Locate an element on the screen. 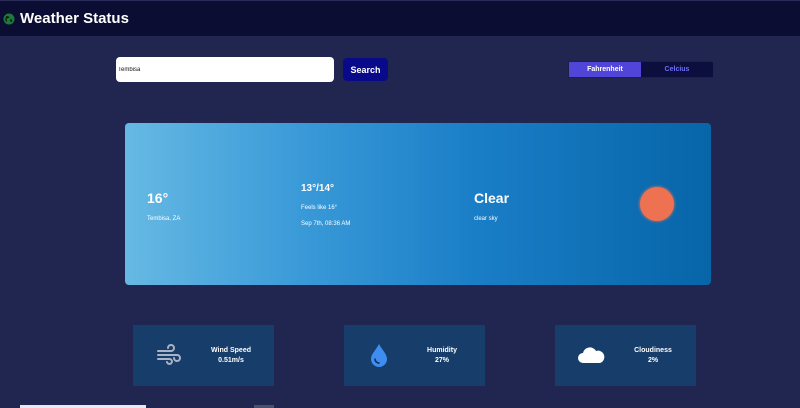 The image size is (800, 408). cloudiness-card: Cloudiness 2% is located at coordinates (625, 355).